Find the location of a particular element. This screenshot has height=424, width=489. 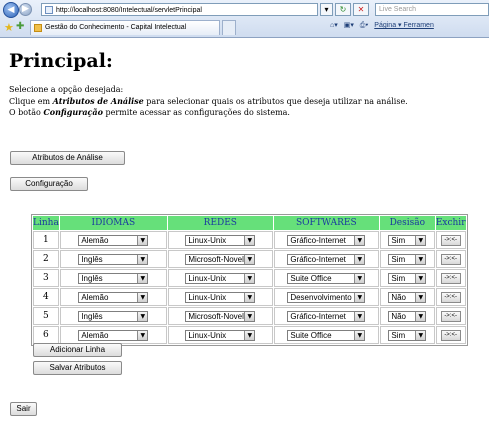

row-number: 3 is located at coordinates (46, 278).